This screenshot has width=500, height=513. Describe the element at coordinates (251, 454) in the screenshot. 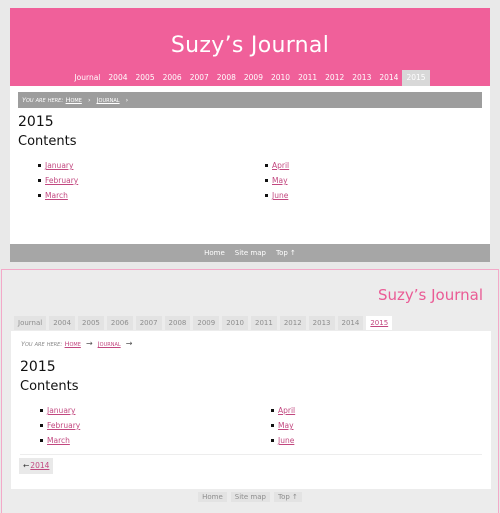

I see `divider` at that location.